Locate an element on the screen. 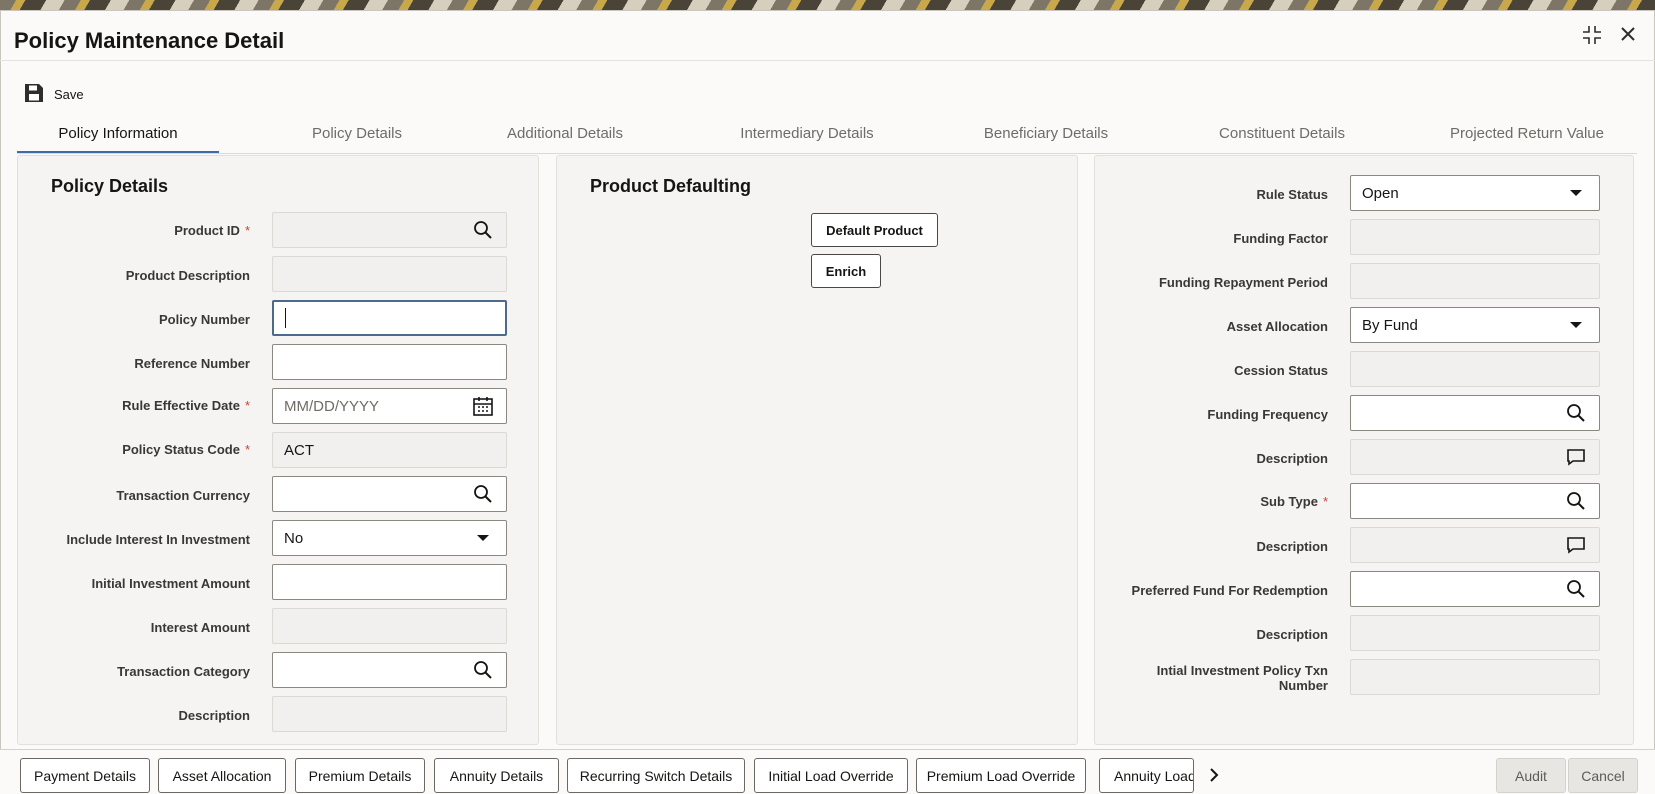  rule-status-select: Open is located at coordinates (1475, 193).